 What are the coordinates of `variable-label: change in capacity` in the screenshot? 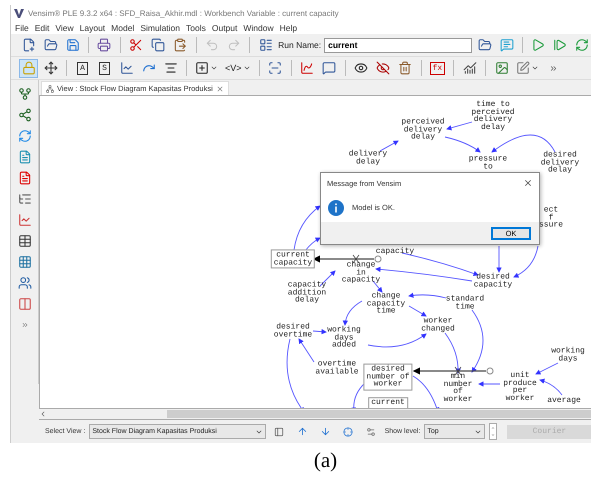 It's located at (361, 273).